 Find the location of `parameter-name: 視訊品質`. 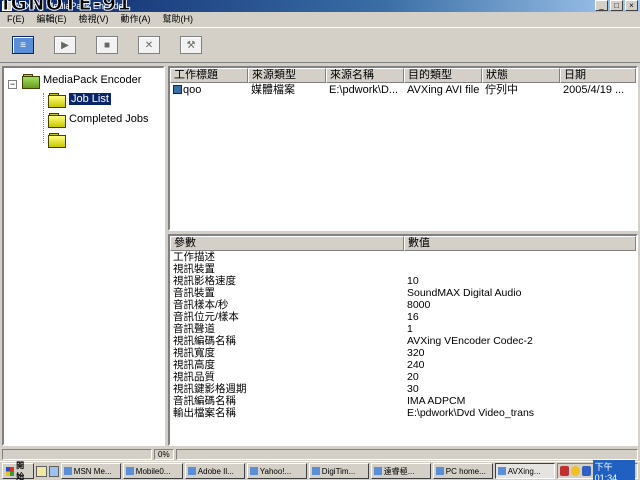

parameter-name: 視訊品質 is located at coordinates (194, 377).